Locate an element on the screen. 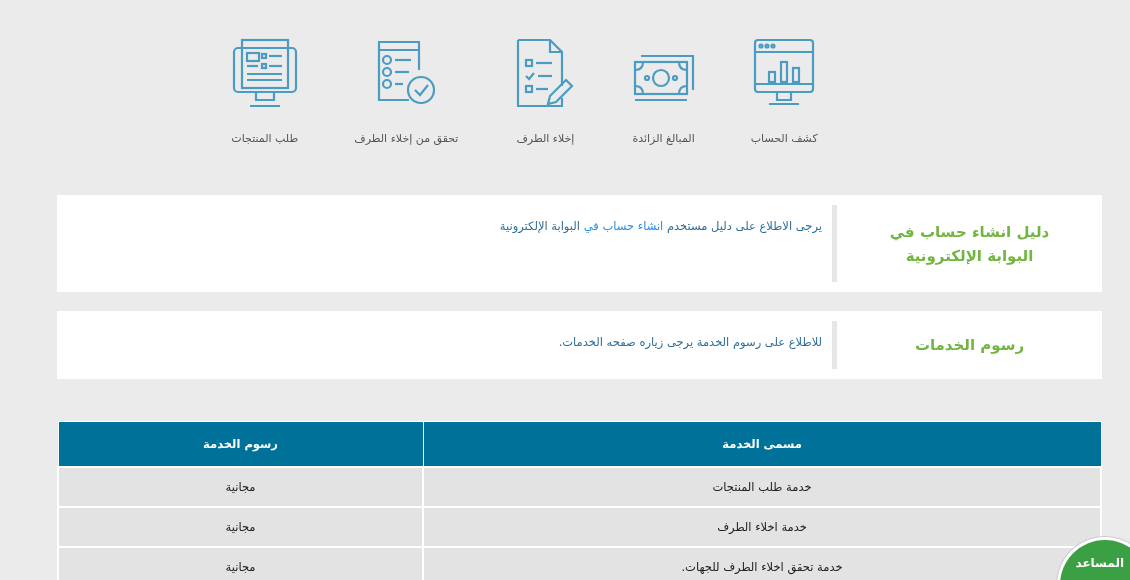  card-text: يرجى الاطلاع على دليل مستخدم انشاء حساب في البوابة الإلكترونية is located at coordinates (660, 226).